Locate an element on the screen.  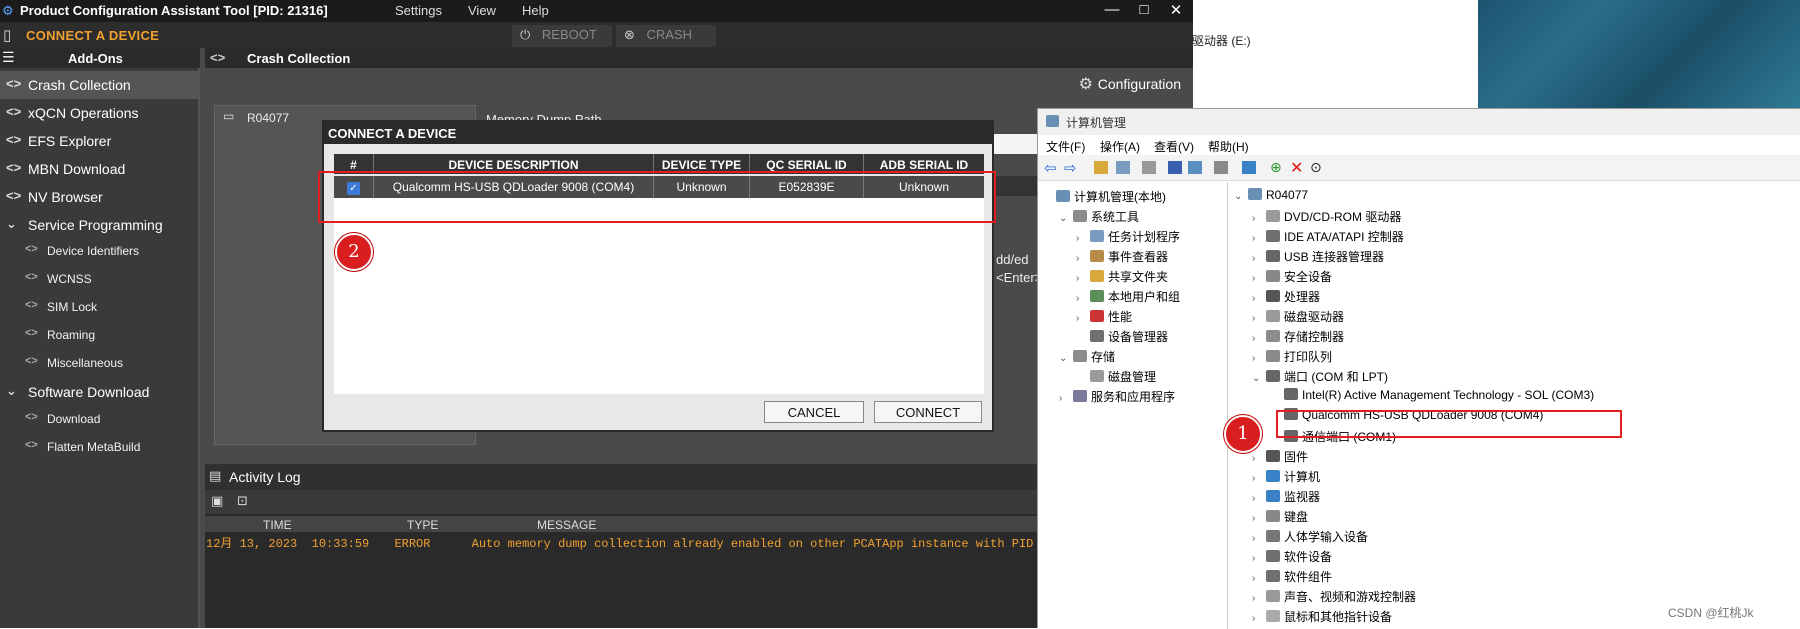
tree-item: › 本地用户和组 is located at coordinates (1128, 296).